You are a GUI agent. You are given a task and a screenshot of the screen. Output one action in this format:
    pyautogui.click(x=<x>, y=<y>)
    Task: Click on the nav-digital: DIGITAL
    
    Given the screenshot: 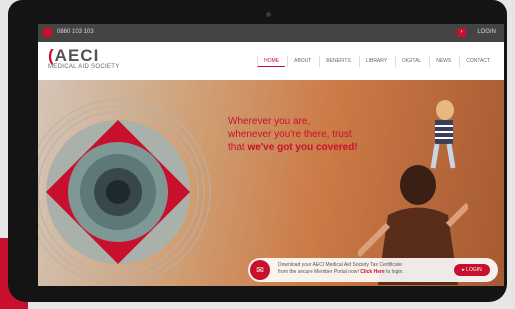 What is the action you would take?
    pyautogui.click(x=411, y=61)
    